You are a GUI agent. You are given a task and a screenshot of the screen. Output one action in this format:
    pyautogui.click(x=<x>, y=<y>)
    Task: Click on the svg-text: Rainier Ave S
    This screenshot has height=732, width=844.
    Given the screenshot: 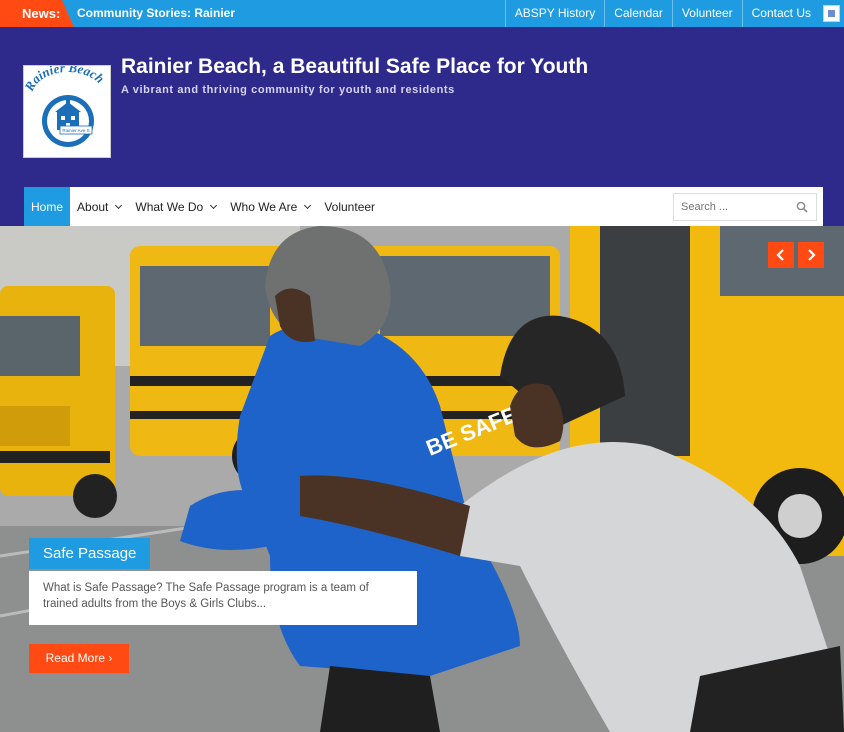 What is the action you would take?
    pyautogui.click(x=75, y=130)
    